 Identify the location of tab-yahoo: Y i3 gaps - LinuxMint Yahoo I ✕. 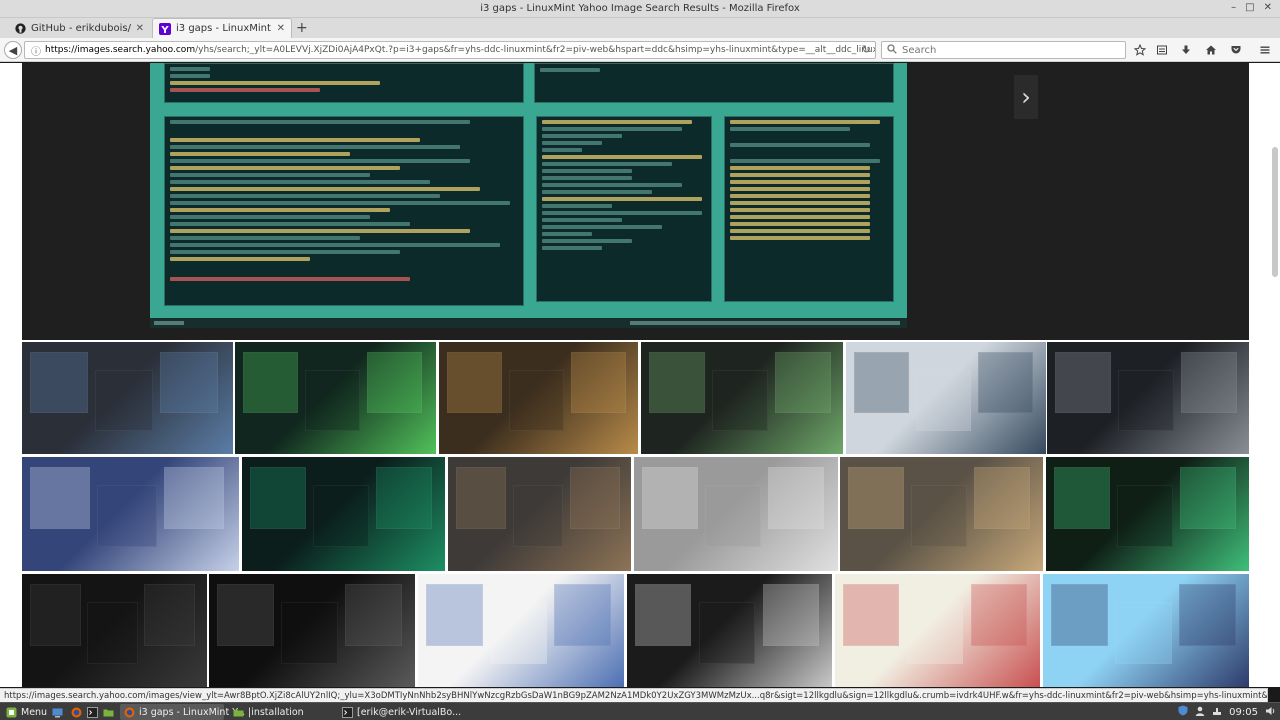
(222, 28).